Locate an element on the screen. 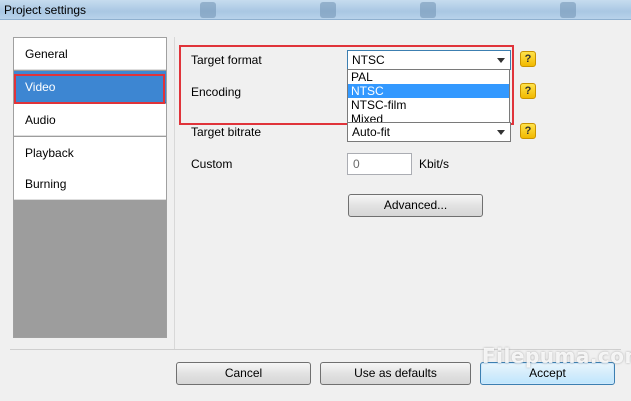  sidebar-item-burning: Burning is located at coordinates (90, 184).